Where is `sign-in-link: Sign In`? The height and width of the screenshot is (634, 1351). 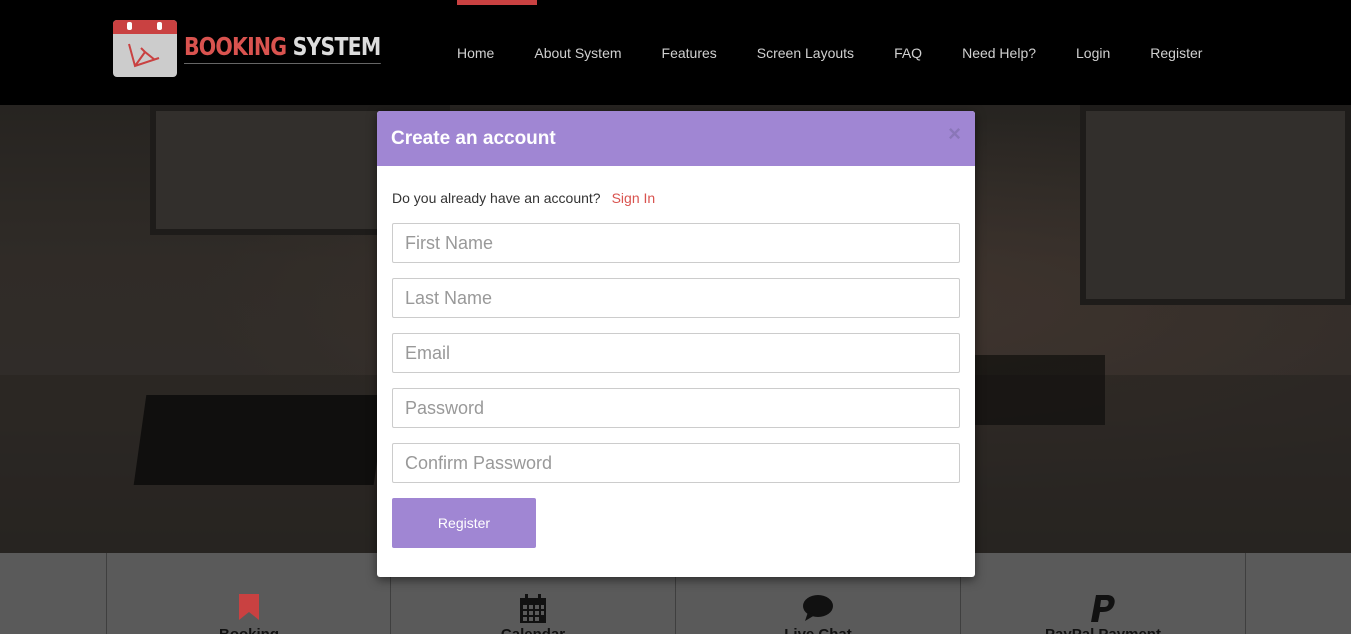
sign-in-link: Sign In is located at coordinates (634, 198).